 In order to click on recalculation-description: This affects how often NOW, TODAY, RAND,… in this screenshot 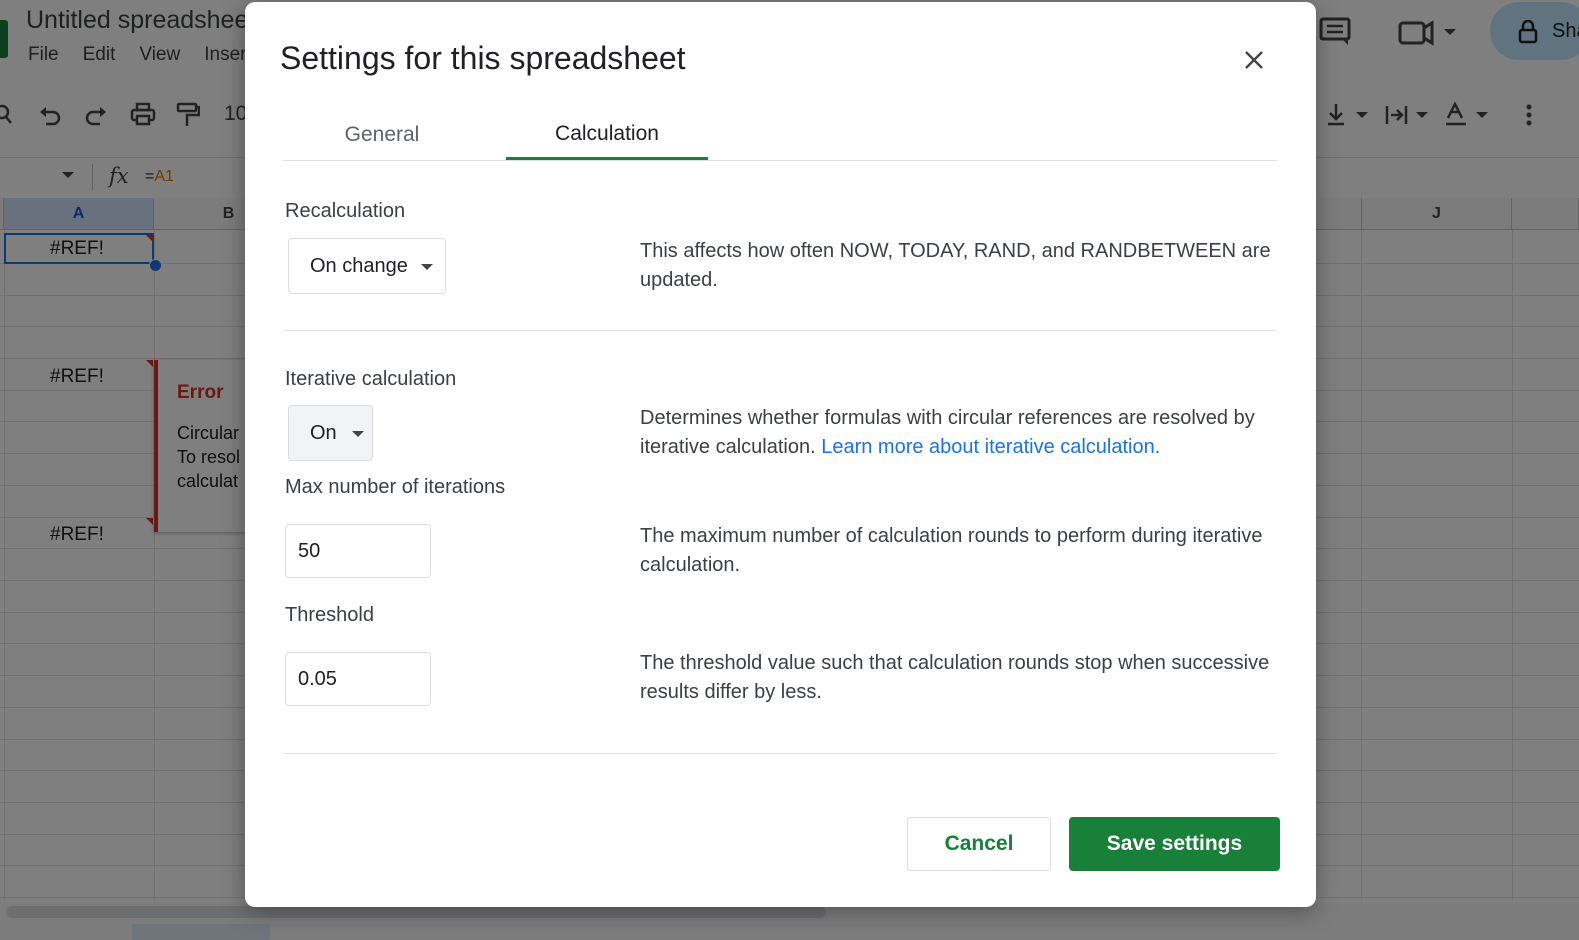, I will do `click(955, 265)`.